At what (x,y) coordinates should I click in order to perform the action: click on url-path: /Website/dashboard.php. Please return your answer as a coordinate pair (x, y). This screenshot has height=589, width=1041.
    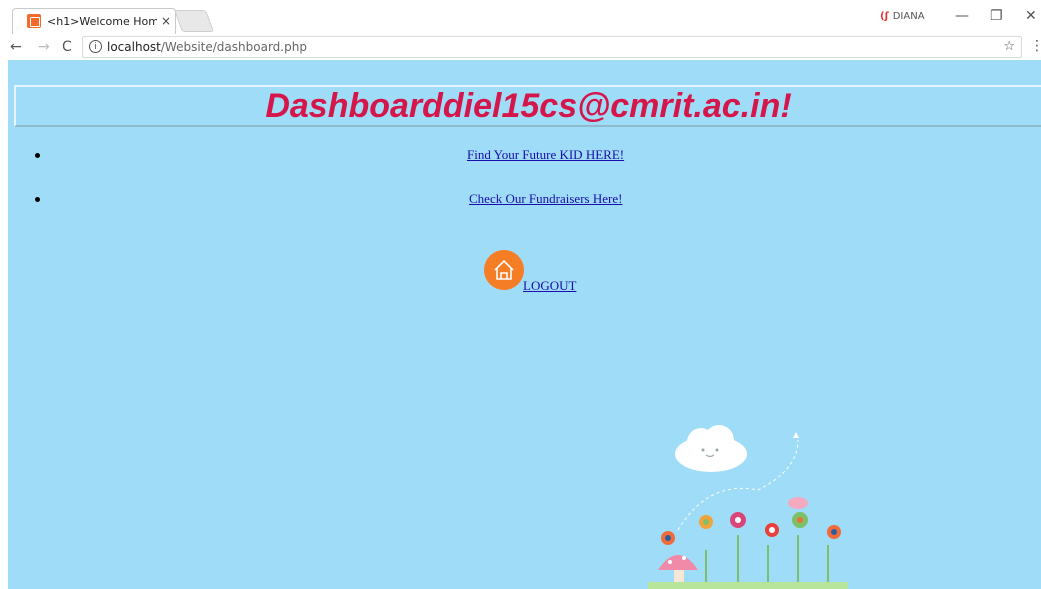
    Looking at the image, I should click on (233, 47).